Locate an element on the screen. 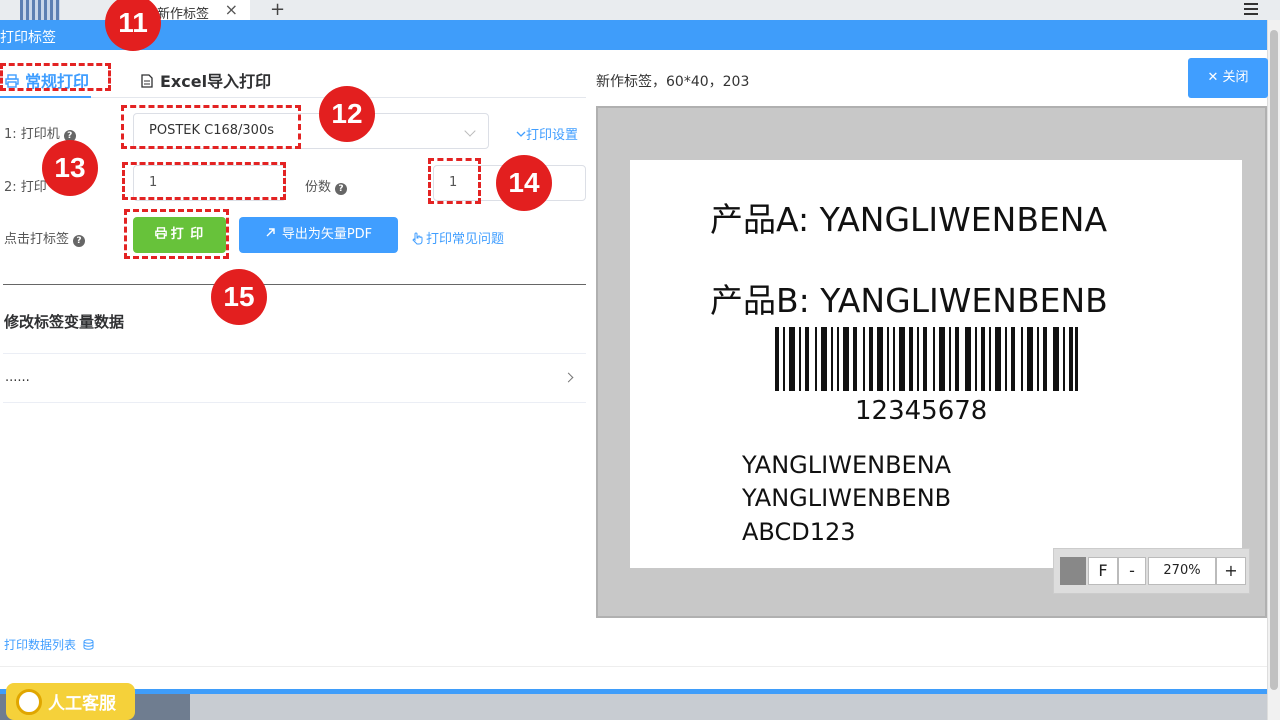 Image resolution: width=1280 pixels, height=720 pixels. label-text-1: YANGLIWENBENA is located at coordinates (847, 465).